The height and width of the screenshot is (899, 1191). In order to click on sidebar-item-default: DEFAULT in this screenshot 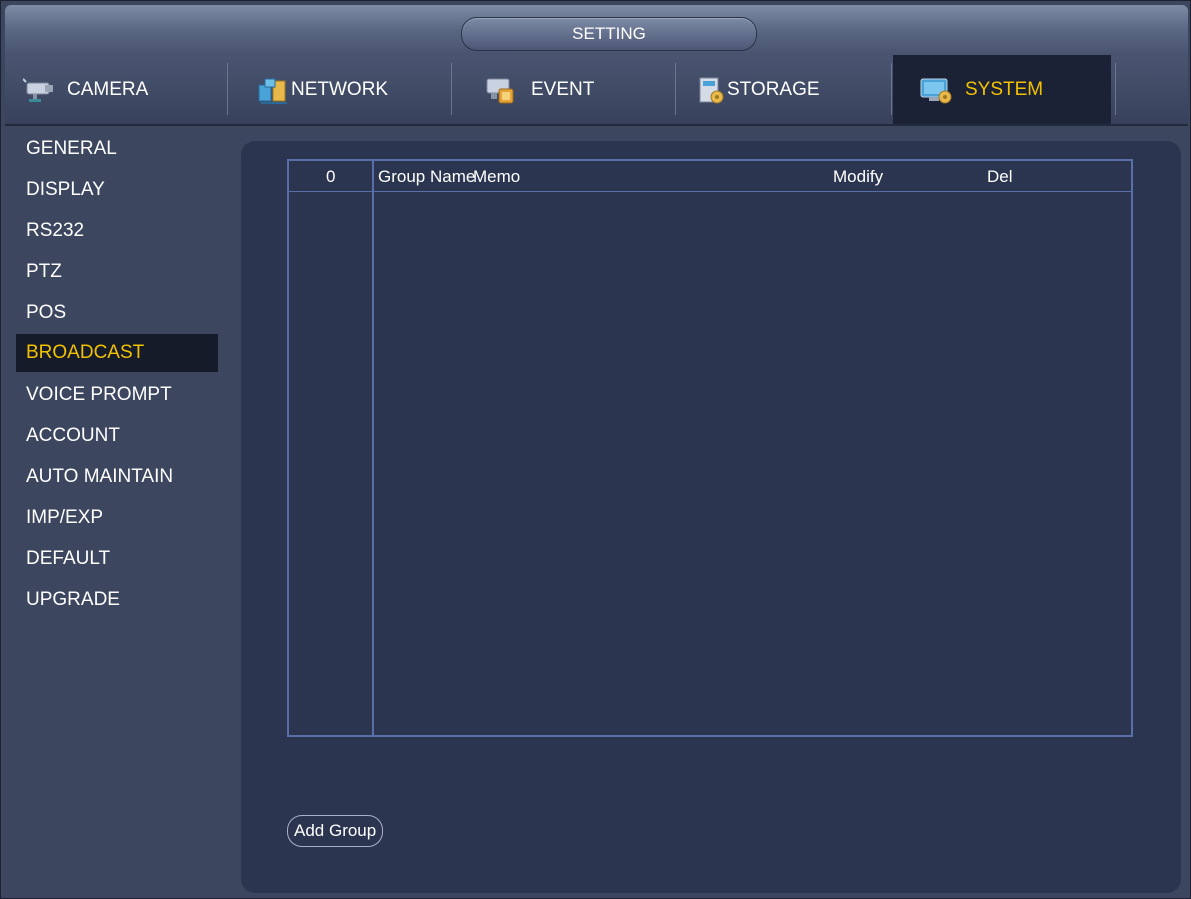, I will do `click(117, 559)`.